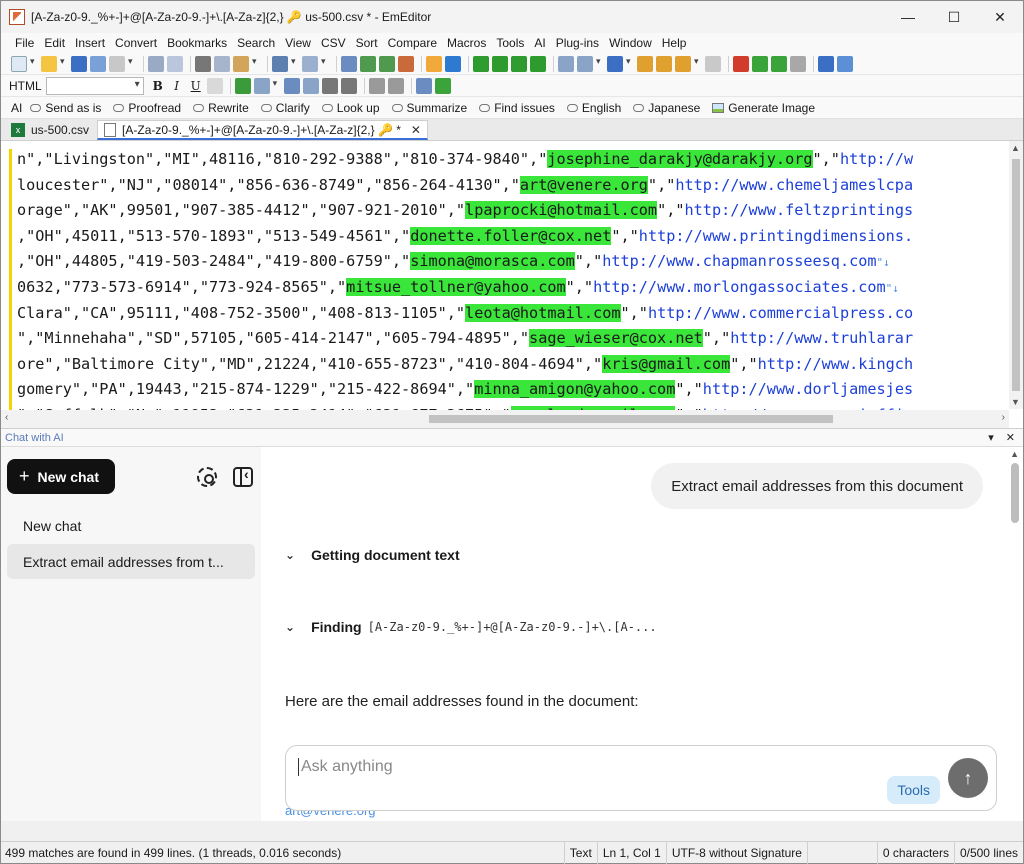  Describe the element at coordinates (630, 43) in the screenshot. I see `menu-window: Window` at that location.